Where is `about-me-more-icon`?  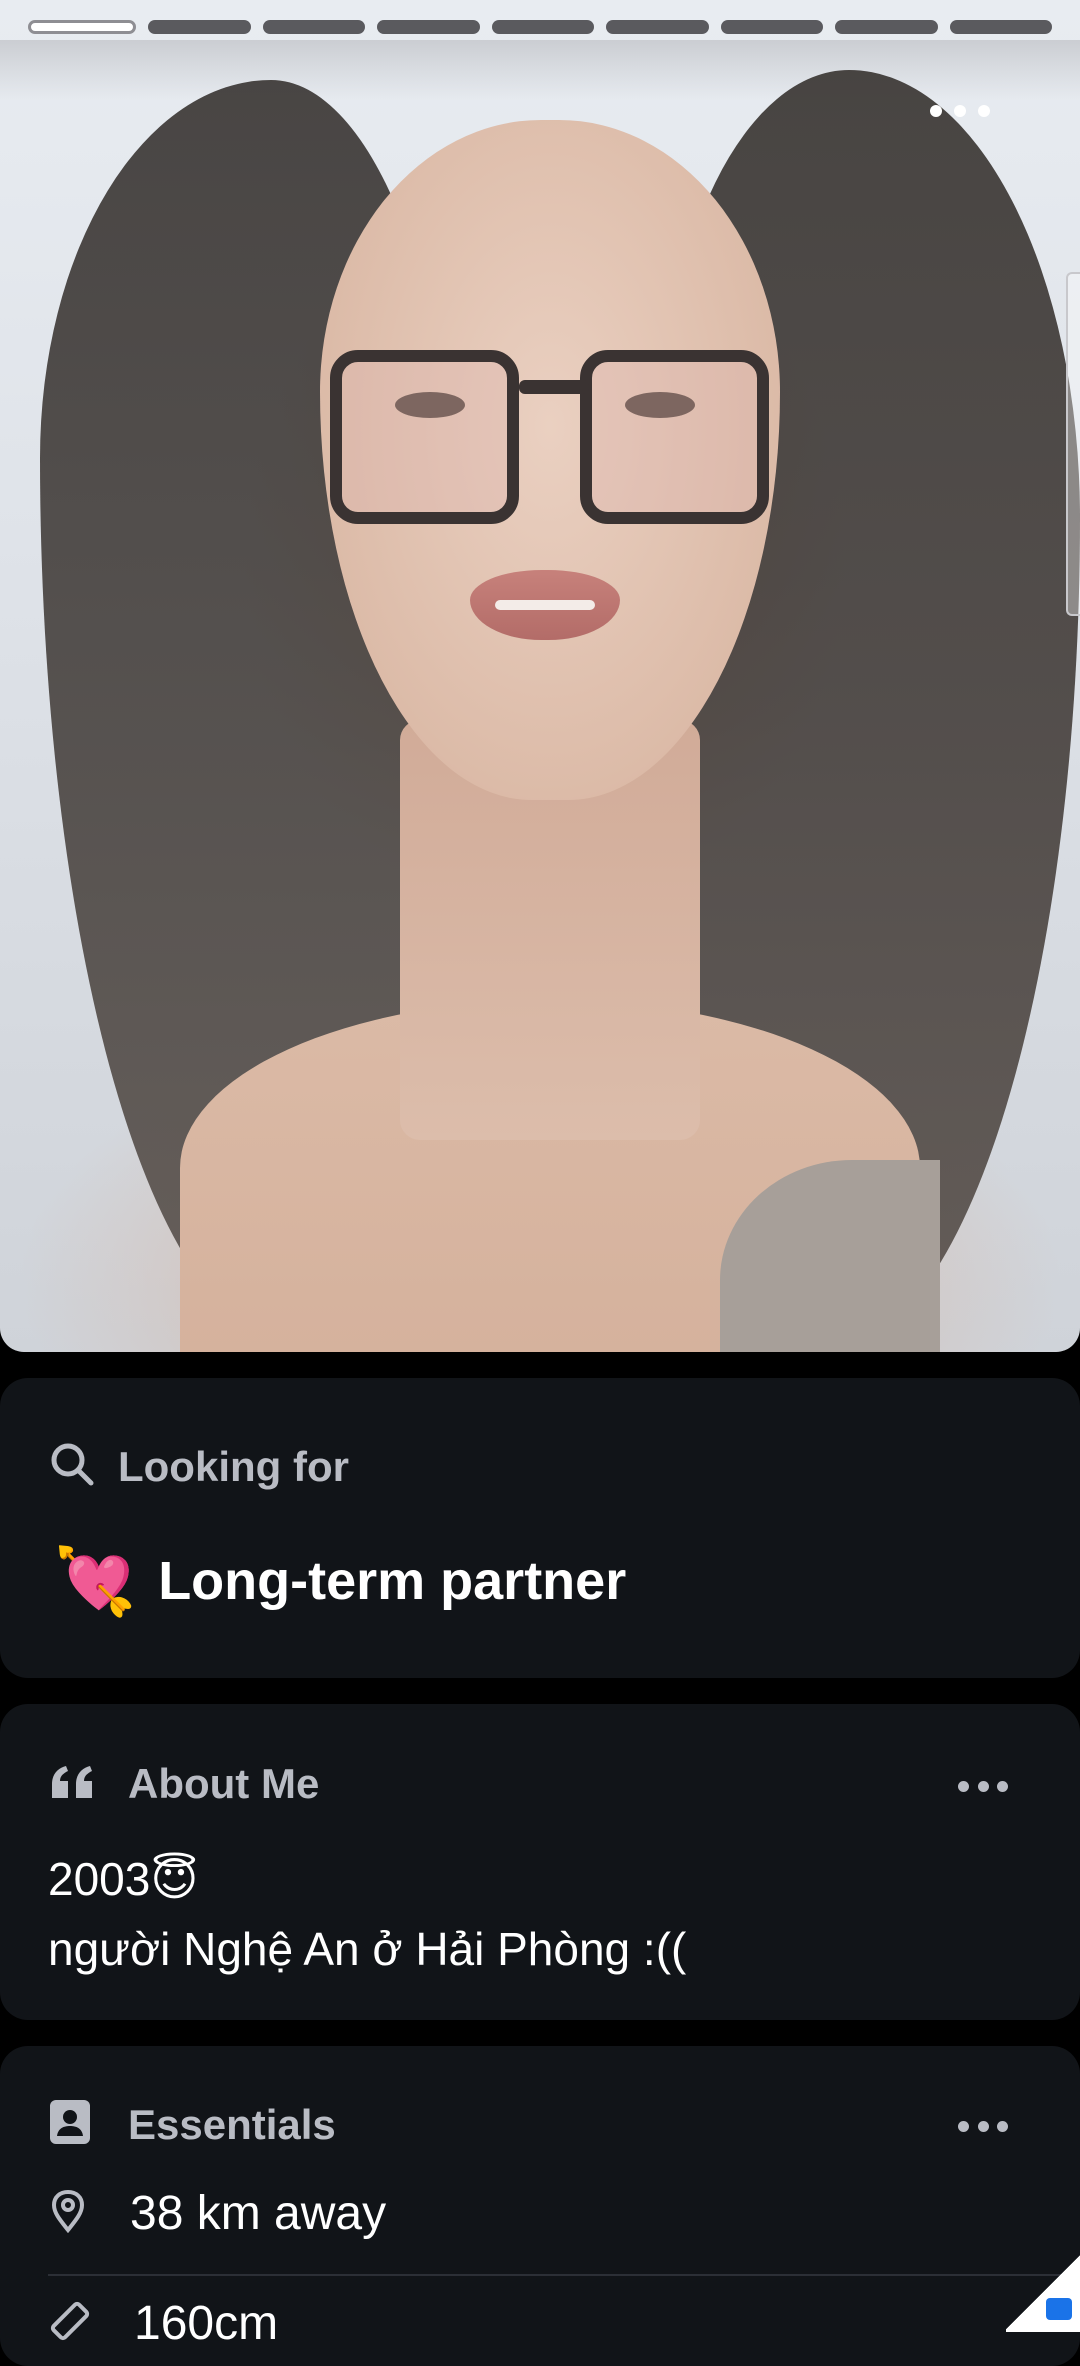
about-me-more-icon is located at coordinates (983, 1786).